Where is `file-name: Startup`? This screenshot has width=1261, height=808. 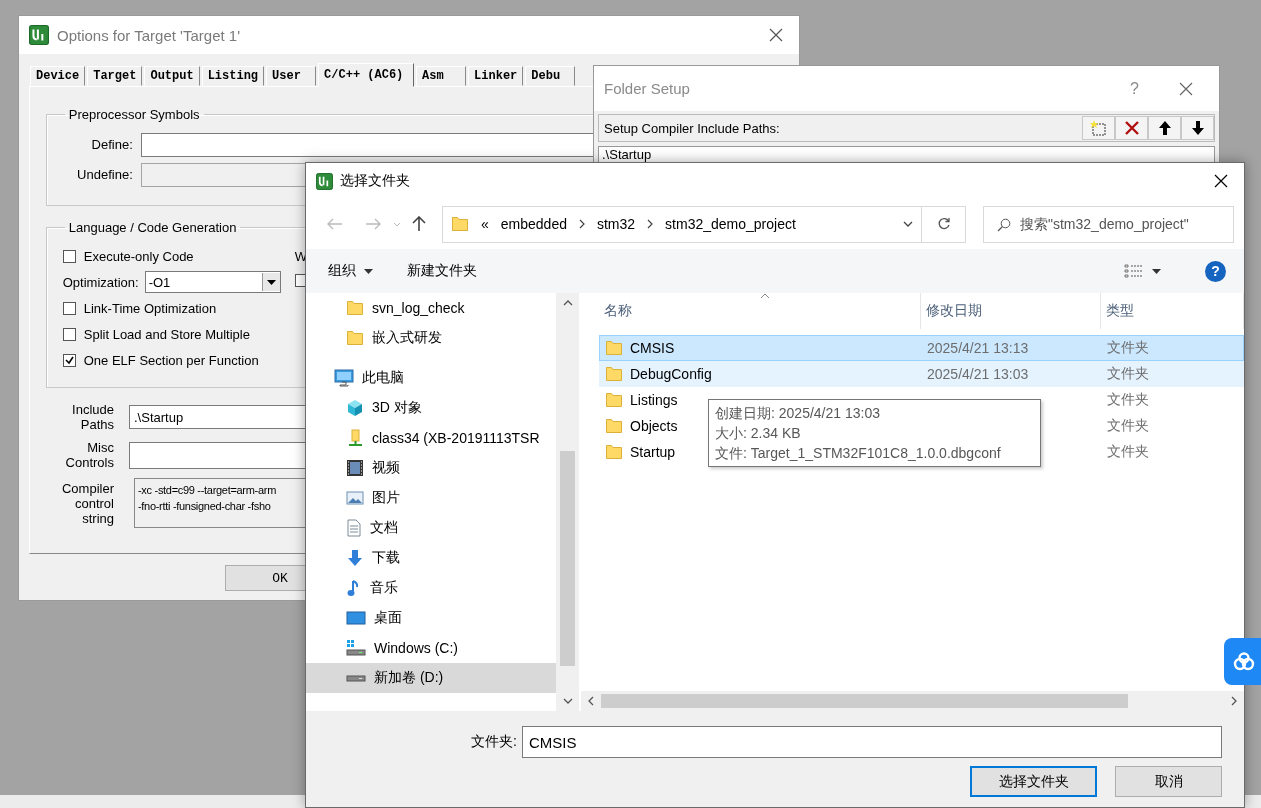
file-name: Startup is located at coordinates (653, 452).